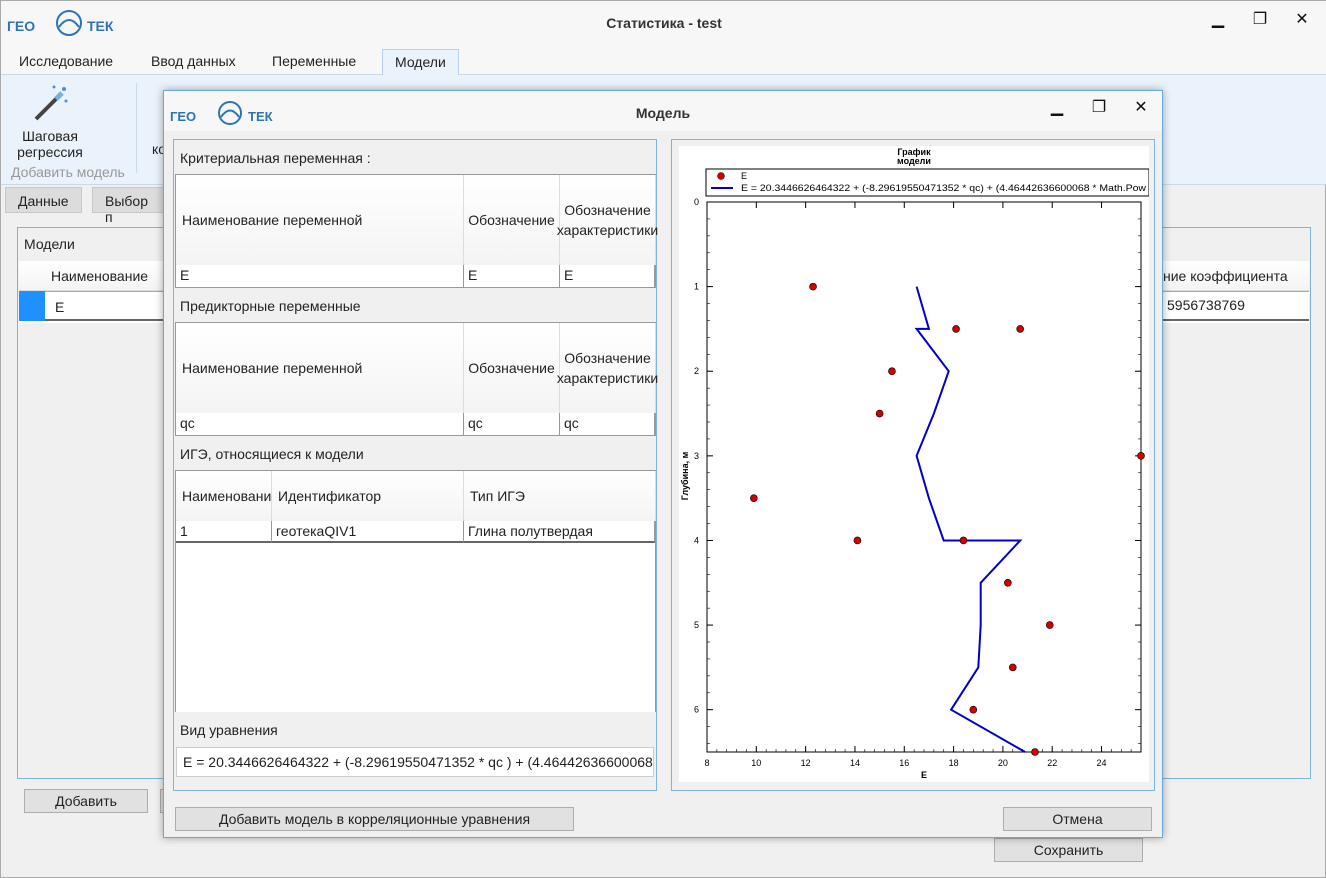  What do you see at coordinates (1302, 21) in the screenshot?
I see `close-icon: ✕` at bounding box center [1302, 21].